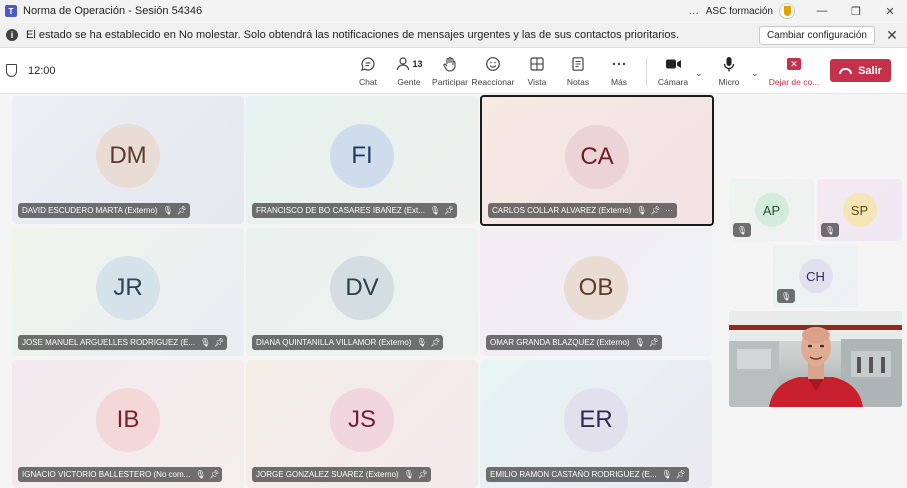  I want to click on avatar: CA, so click(597, 156).